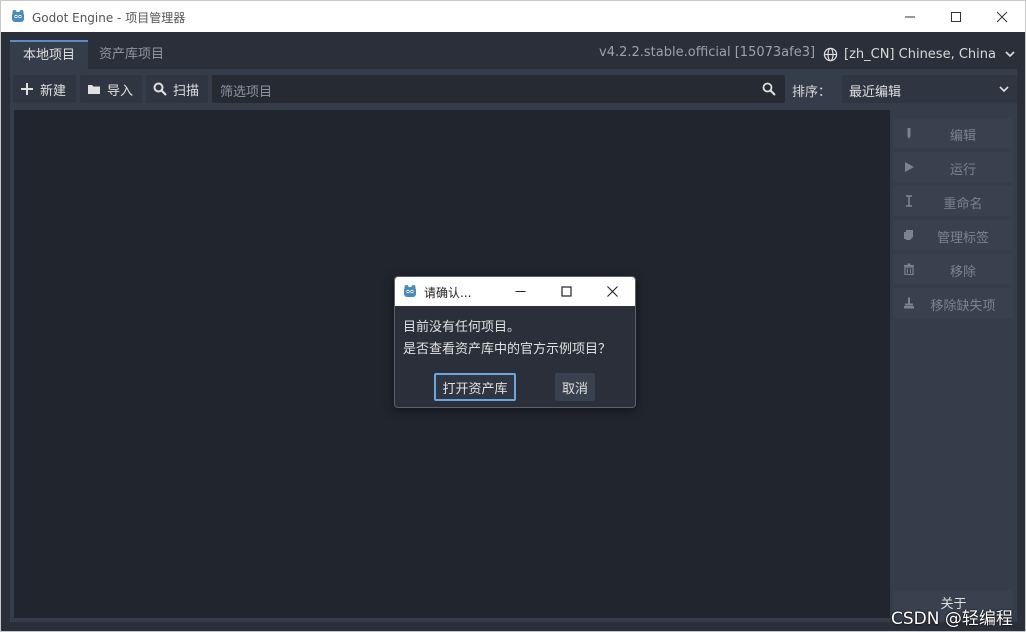 Image resolution: width=1026 pixels, height=632 pixels. I want to click on scan-button: 扫描, so click(177, 89).